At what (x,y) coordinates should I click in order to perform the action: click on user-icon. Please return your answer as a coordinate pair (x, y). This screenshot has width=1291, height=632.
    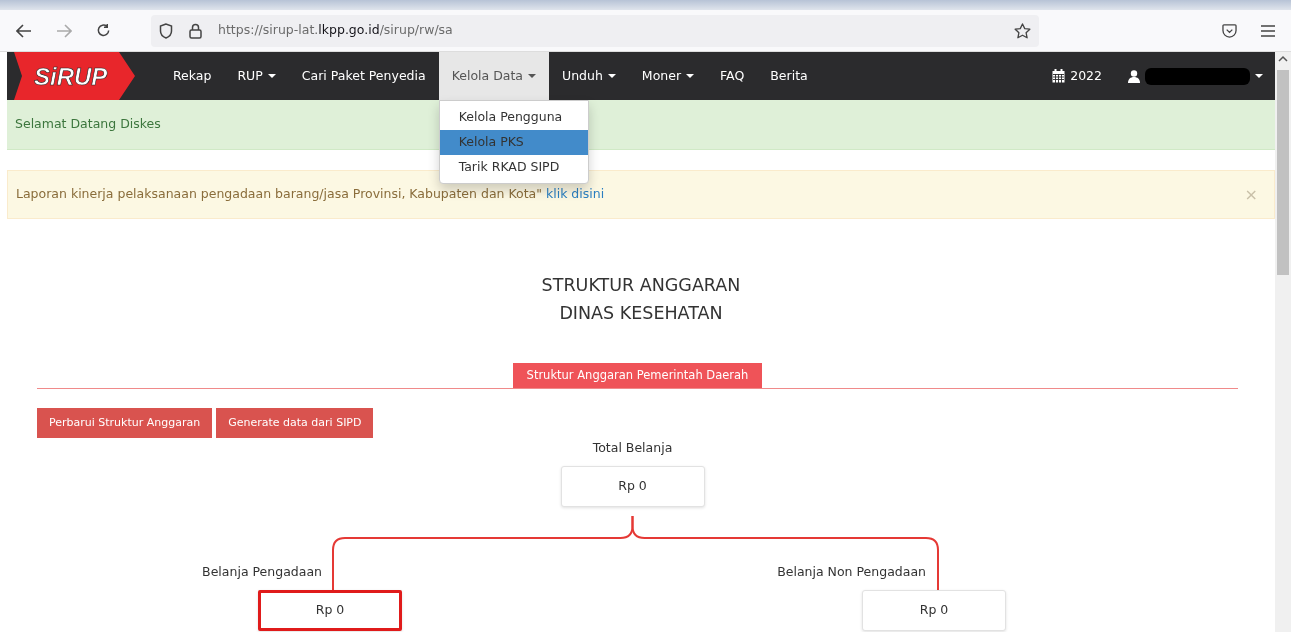
    Looking at the image, I should click on (1134, 76).